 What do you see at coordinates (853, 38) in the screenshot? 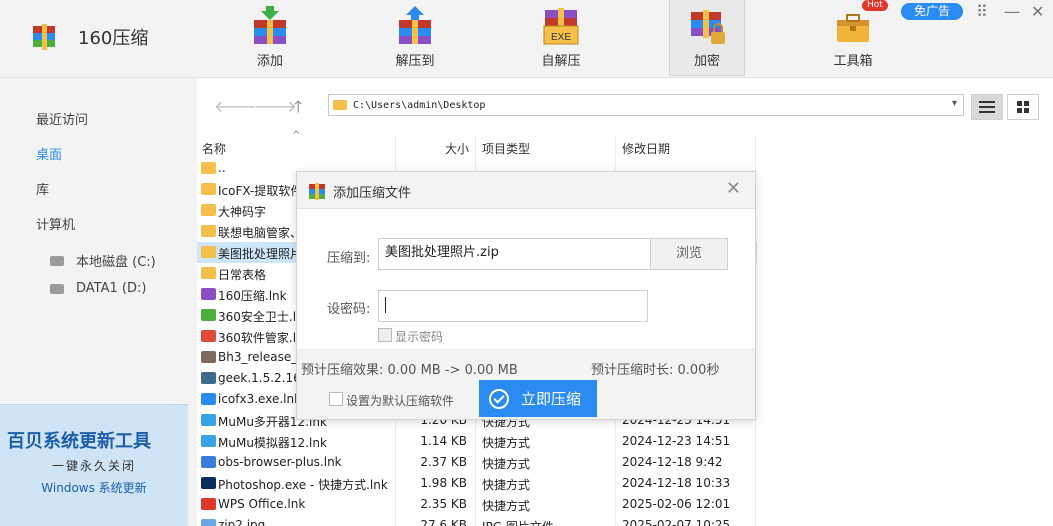
I see `toolbox-button: 工具箱` at bounding box center [853, 38].